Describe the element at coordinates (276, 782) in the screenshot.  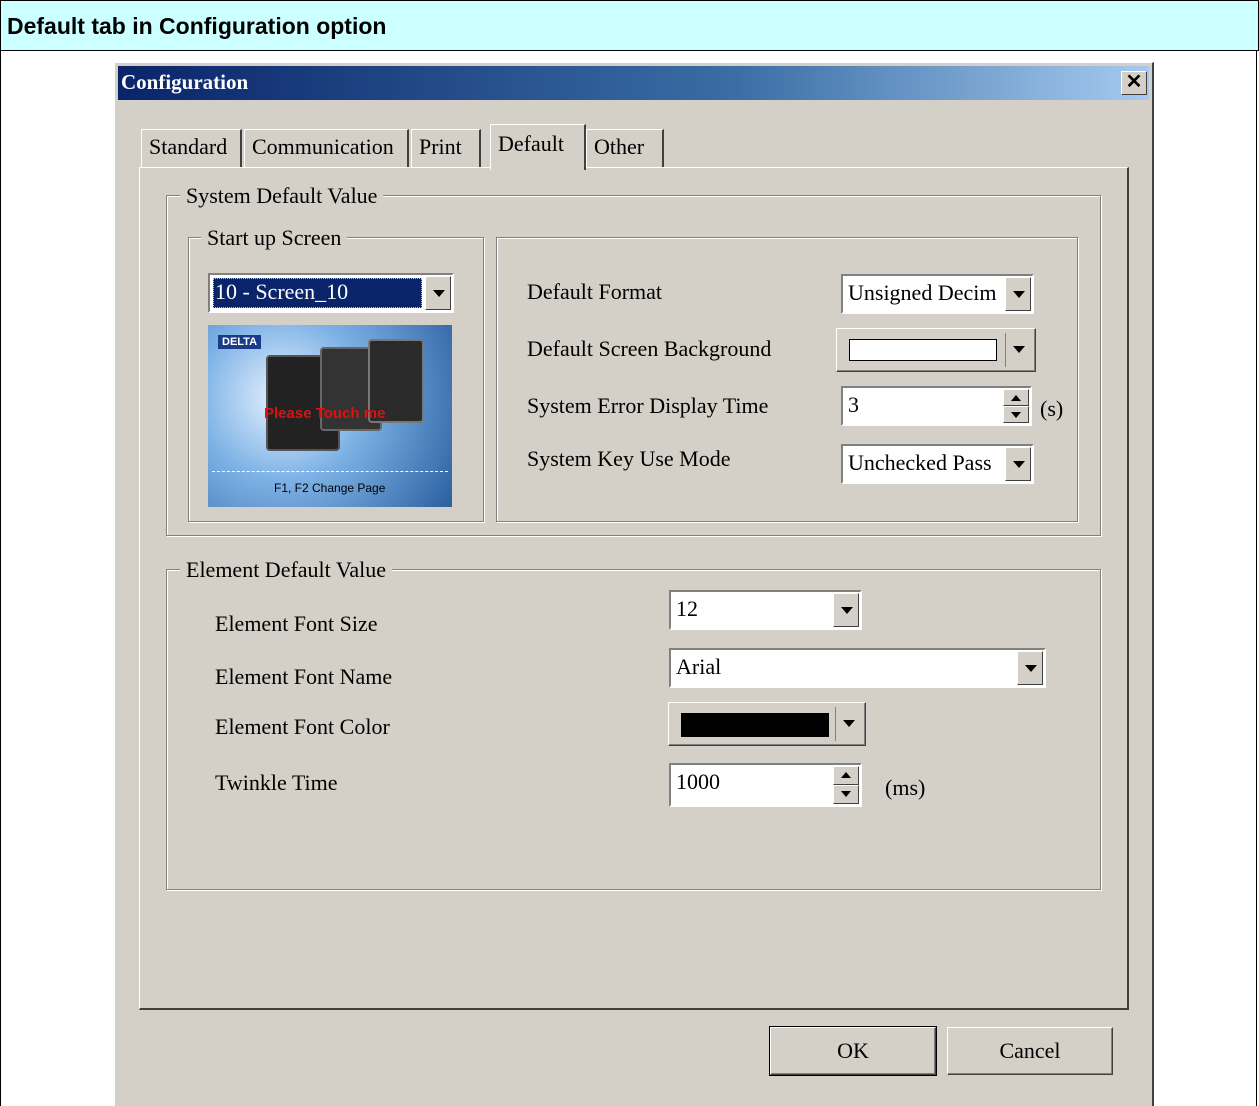
I see `twinkle-time-label: Twinkle Time` at that location.